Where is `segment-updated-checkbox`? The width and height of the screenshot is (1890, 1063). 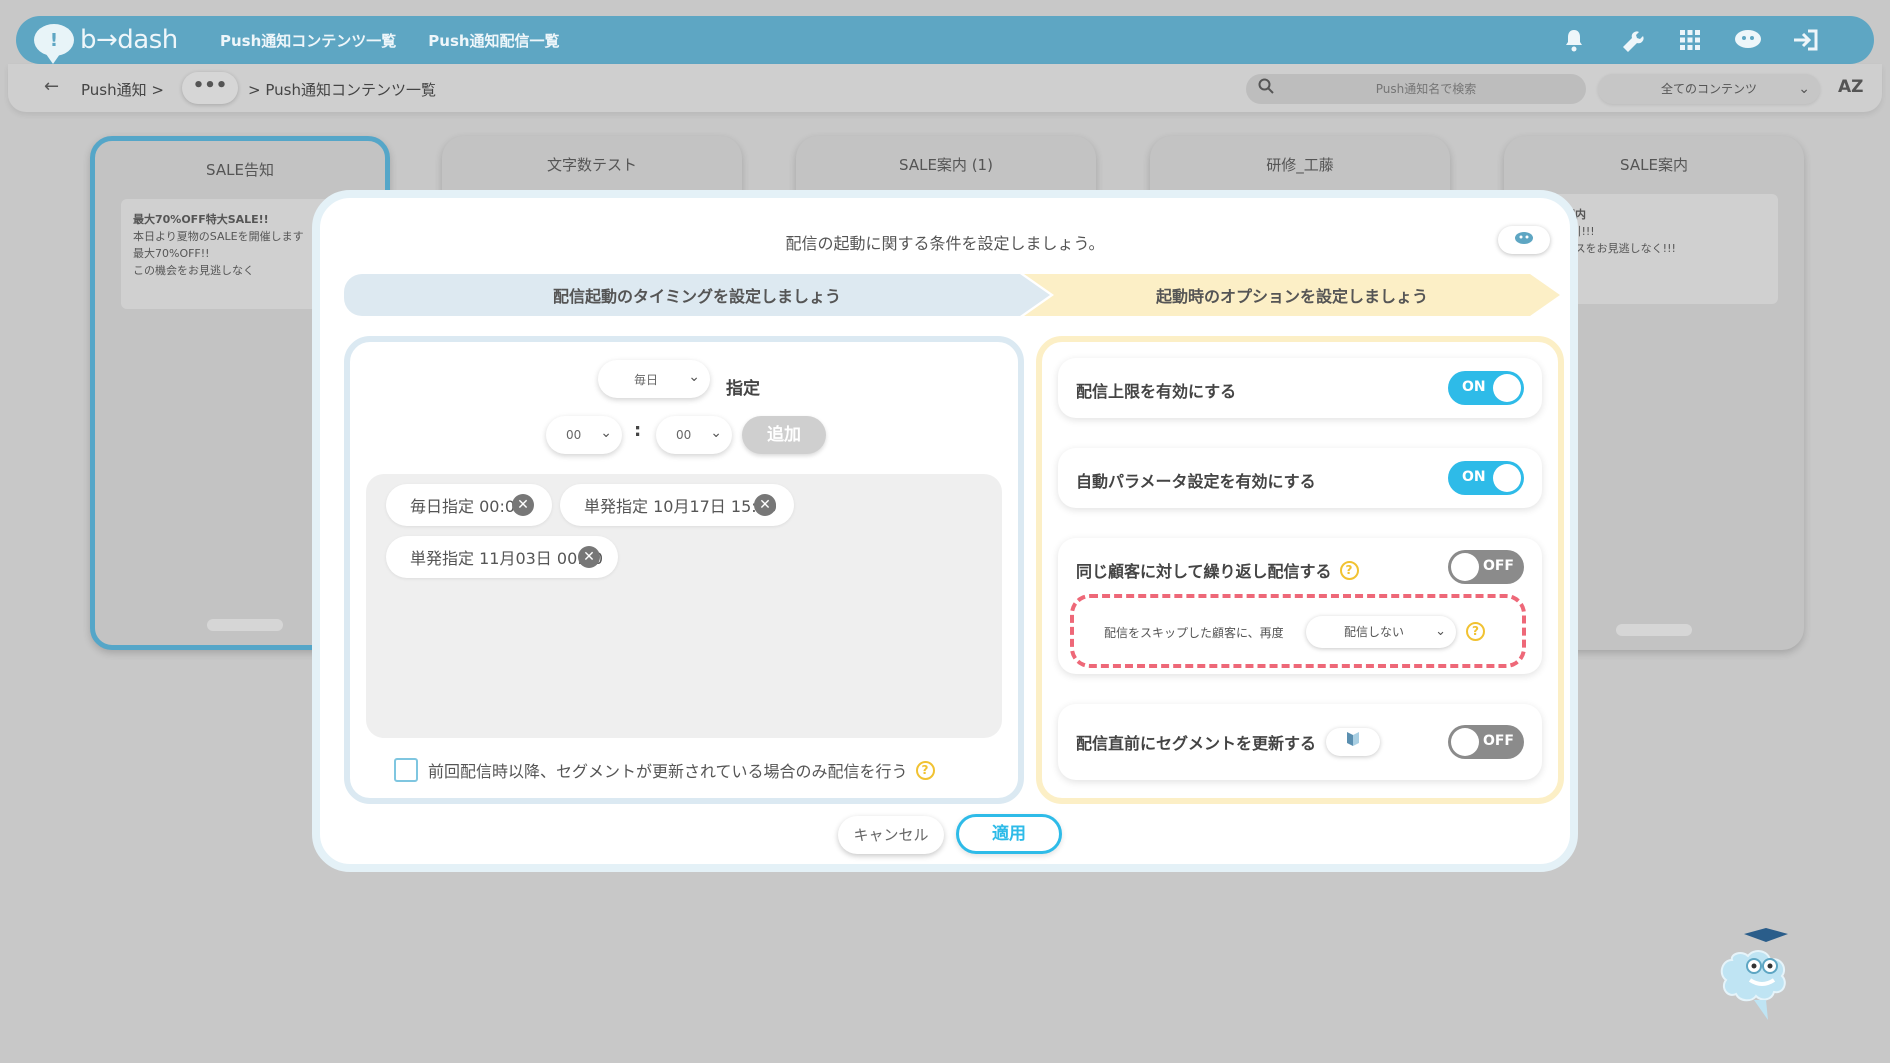
segment-updated-checkbox is located at coordinates (406, 770).